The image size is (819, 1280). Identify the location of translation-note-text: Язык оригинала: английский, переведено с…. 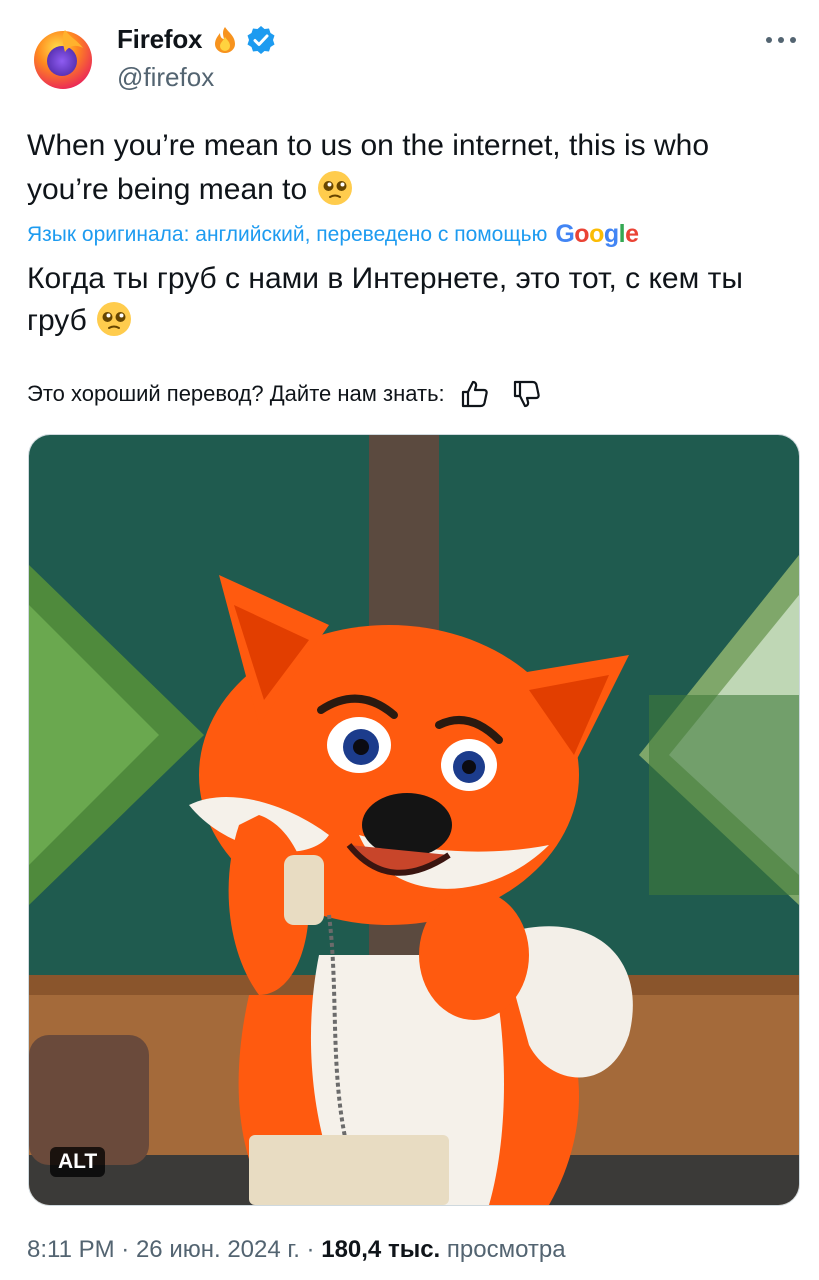
(287, 234).